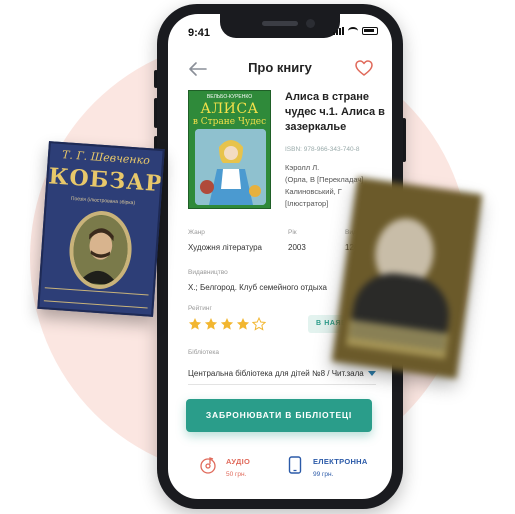 Image resolution: width=515 pixels, height=514 pixels. What do you see at coordinates (103, 201) in the screenshot?
I see `kobzar-subtitle: Поезія (ілюстрована збірка)` at bounding box center [103, 201].